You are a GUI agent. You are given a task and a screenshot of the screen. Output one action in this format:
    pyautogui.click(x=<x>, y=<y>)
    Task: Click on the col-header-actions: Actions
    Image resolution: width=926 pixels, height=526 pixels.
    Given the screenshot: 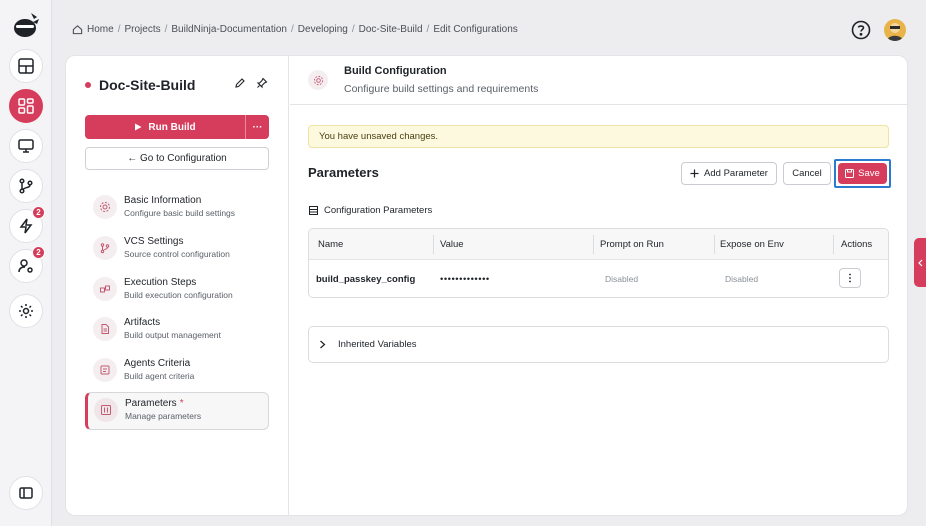 What is the action you would take?
    pyautogui.click(x=857, y=244)
    